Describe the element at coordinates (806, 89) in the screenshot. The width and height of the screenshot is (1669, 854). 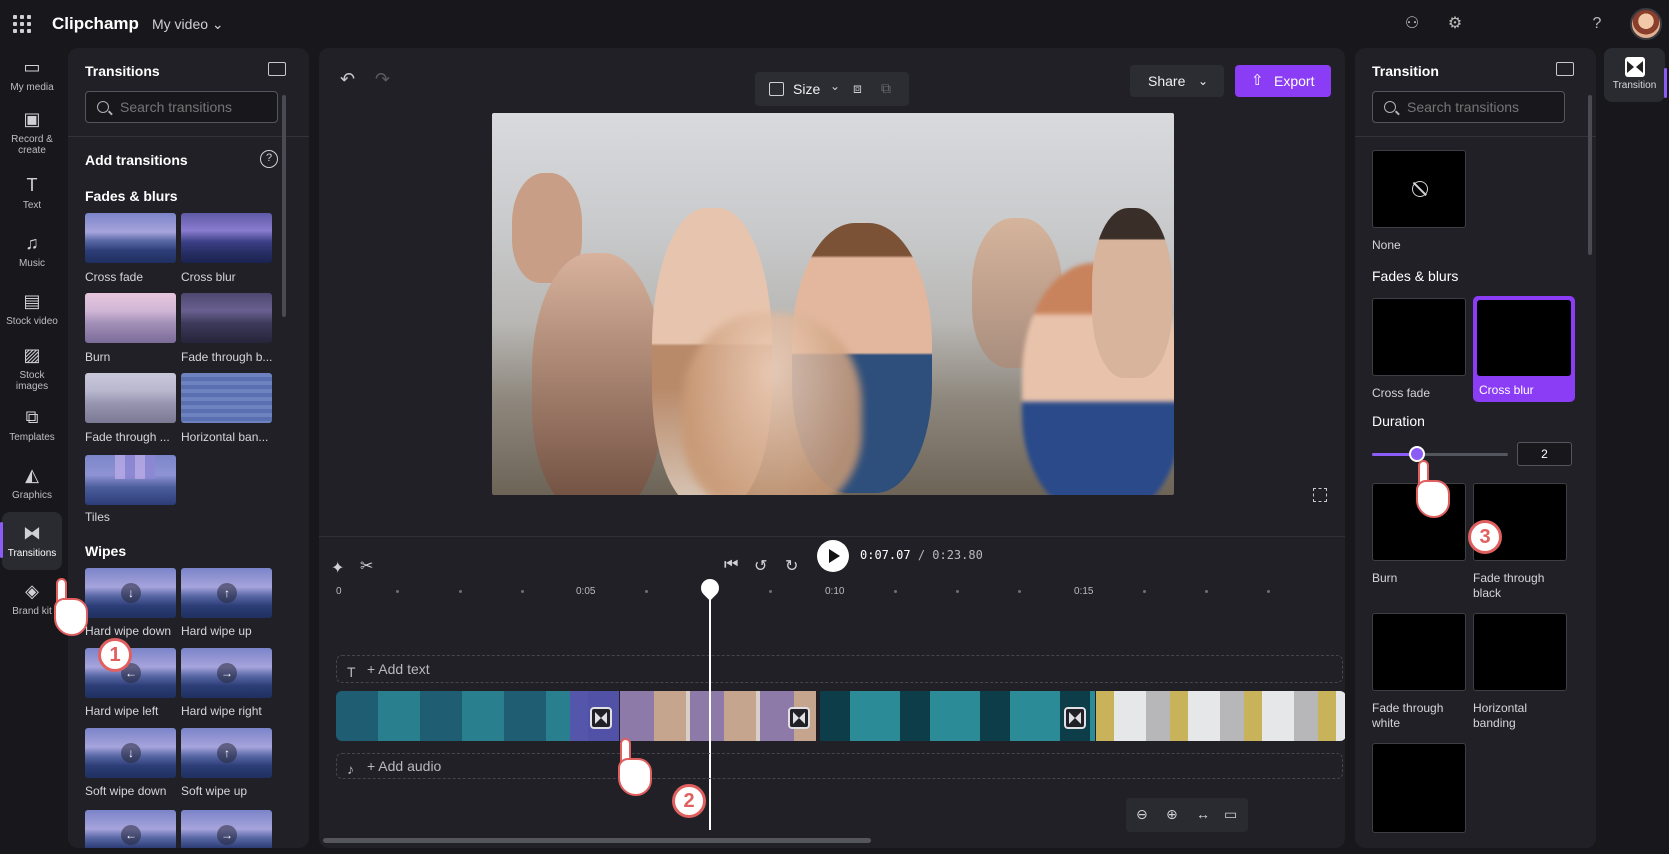
I see `size-button: Size` at that location.